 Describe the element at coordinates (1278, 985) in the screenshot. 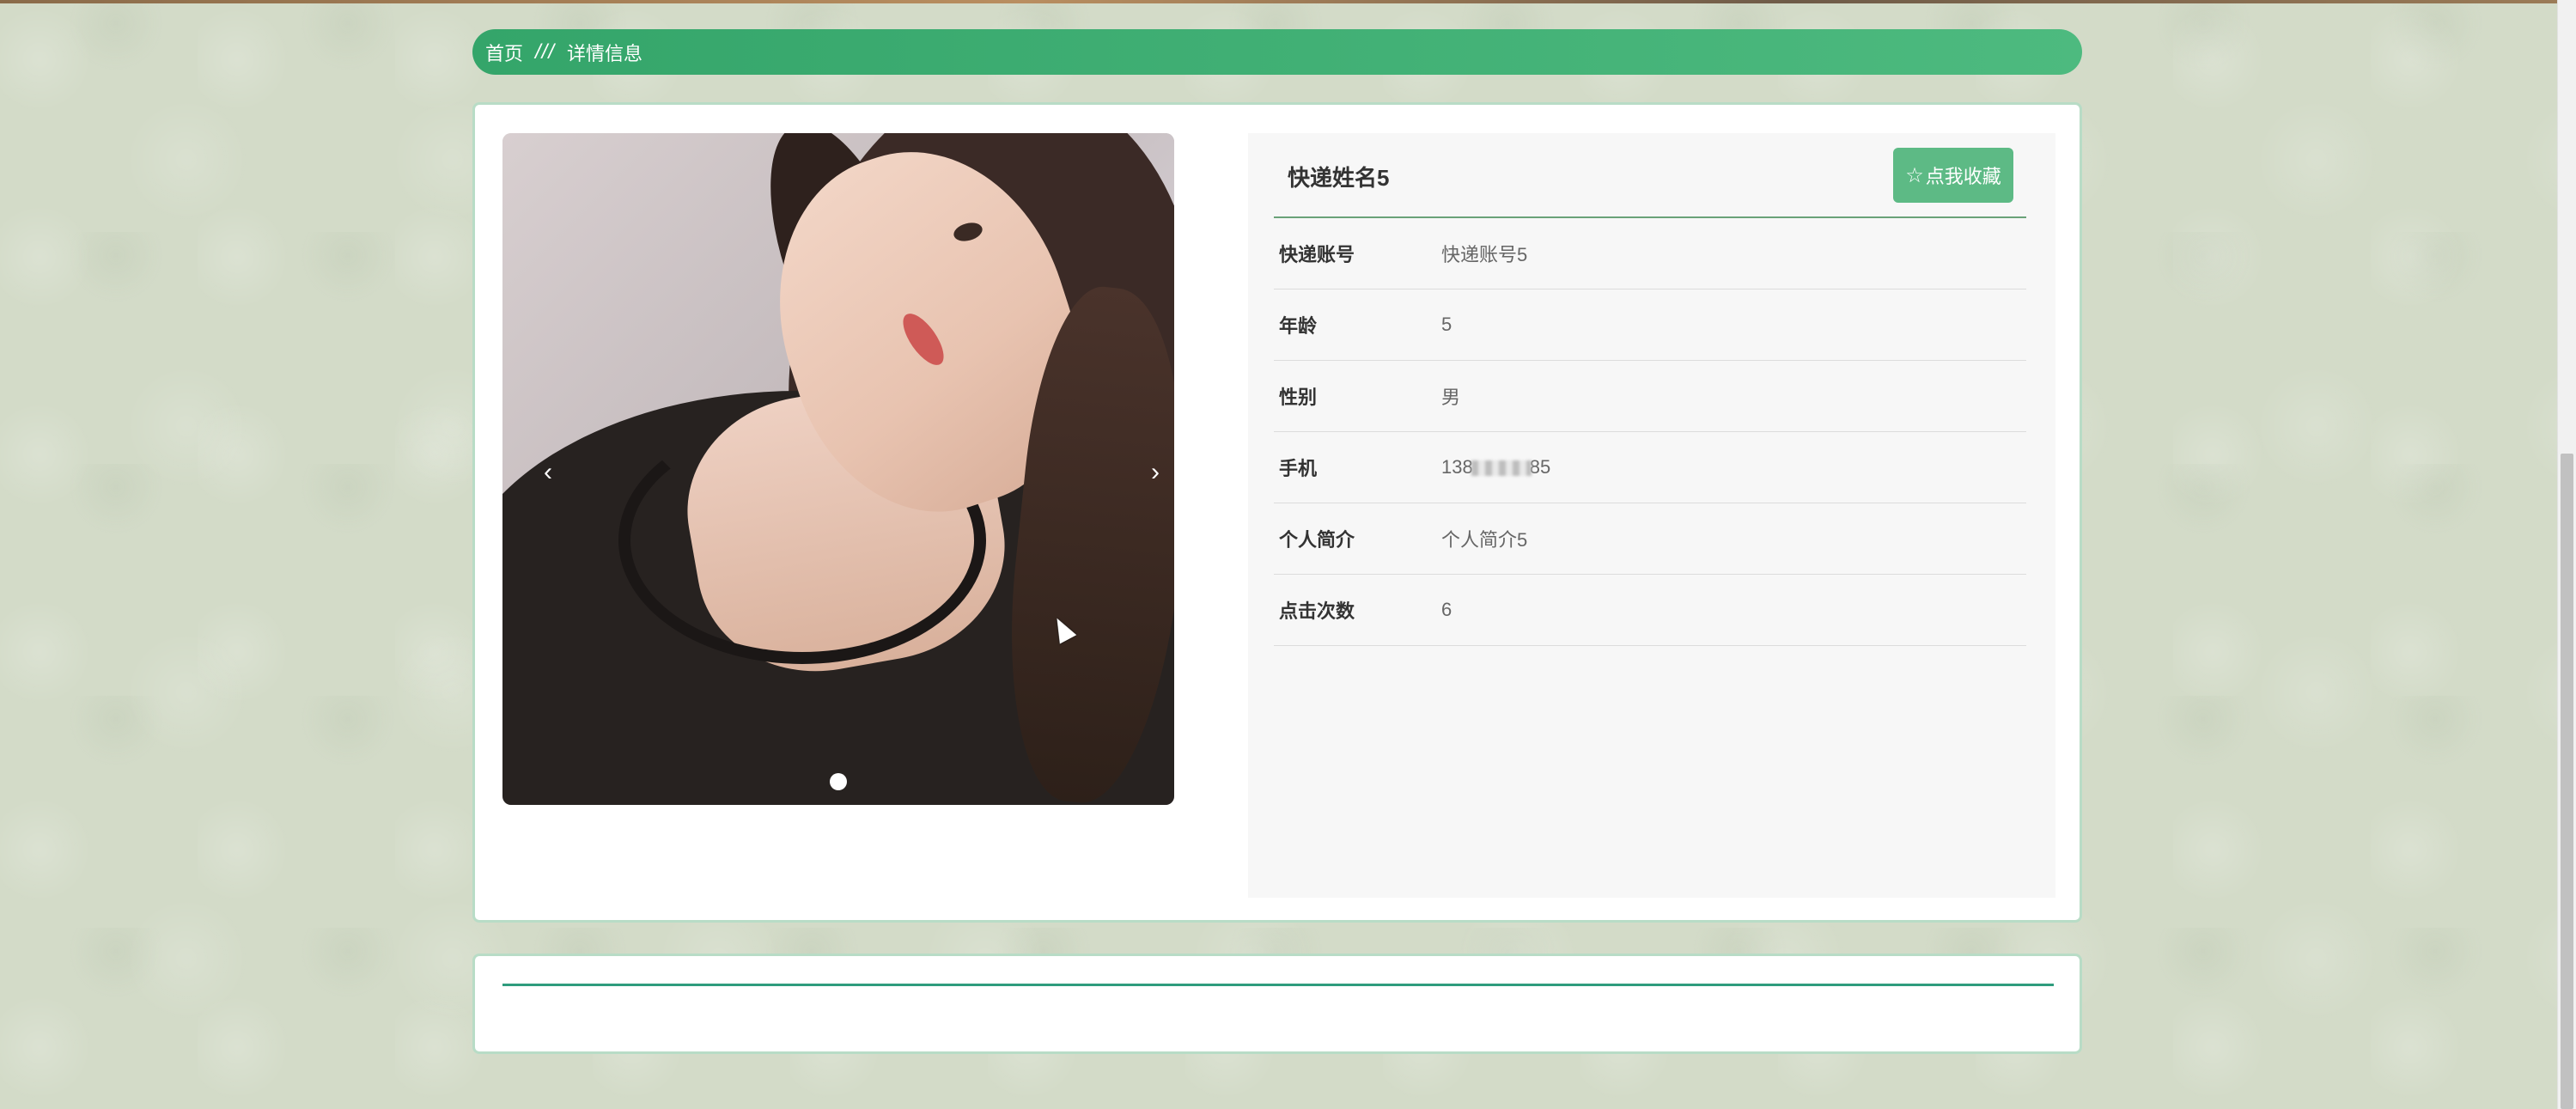

I see `section-divider` at that location.